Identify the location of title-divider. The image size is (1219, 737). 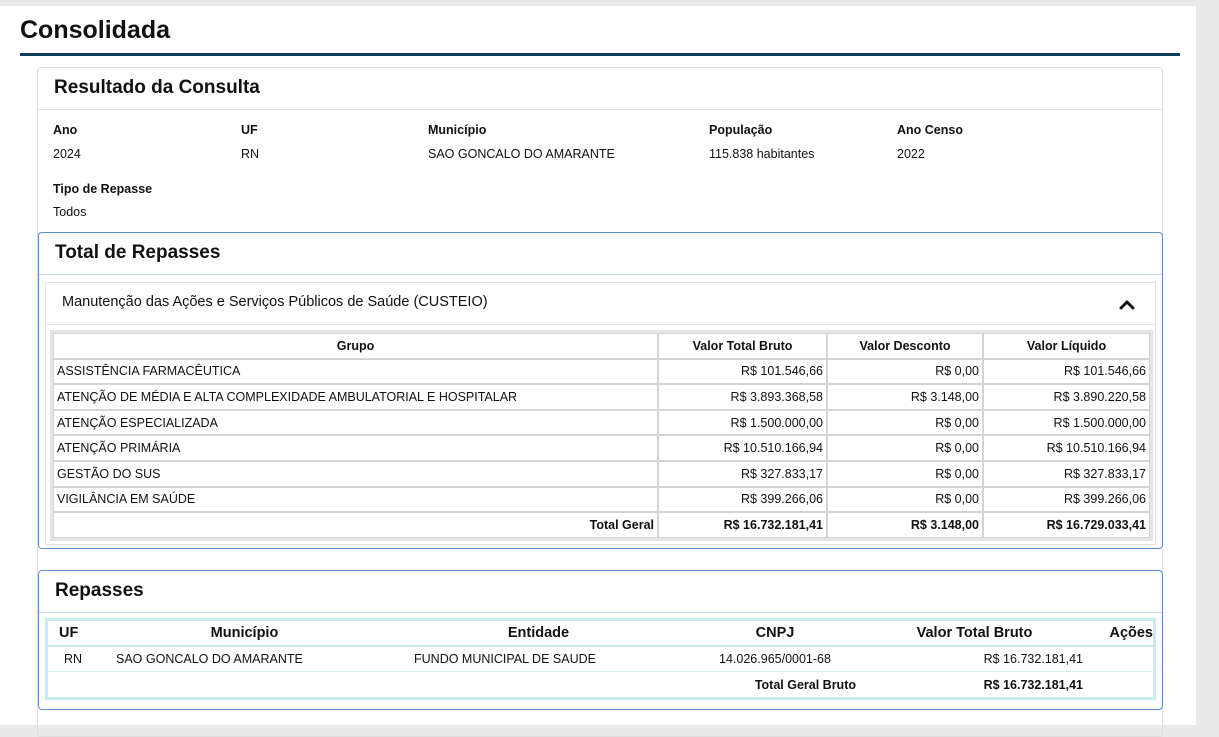
(600, 54).